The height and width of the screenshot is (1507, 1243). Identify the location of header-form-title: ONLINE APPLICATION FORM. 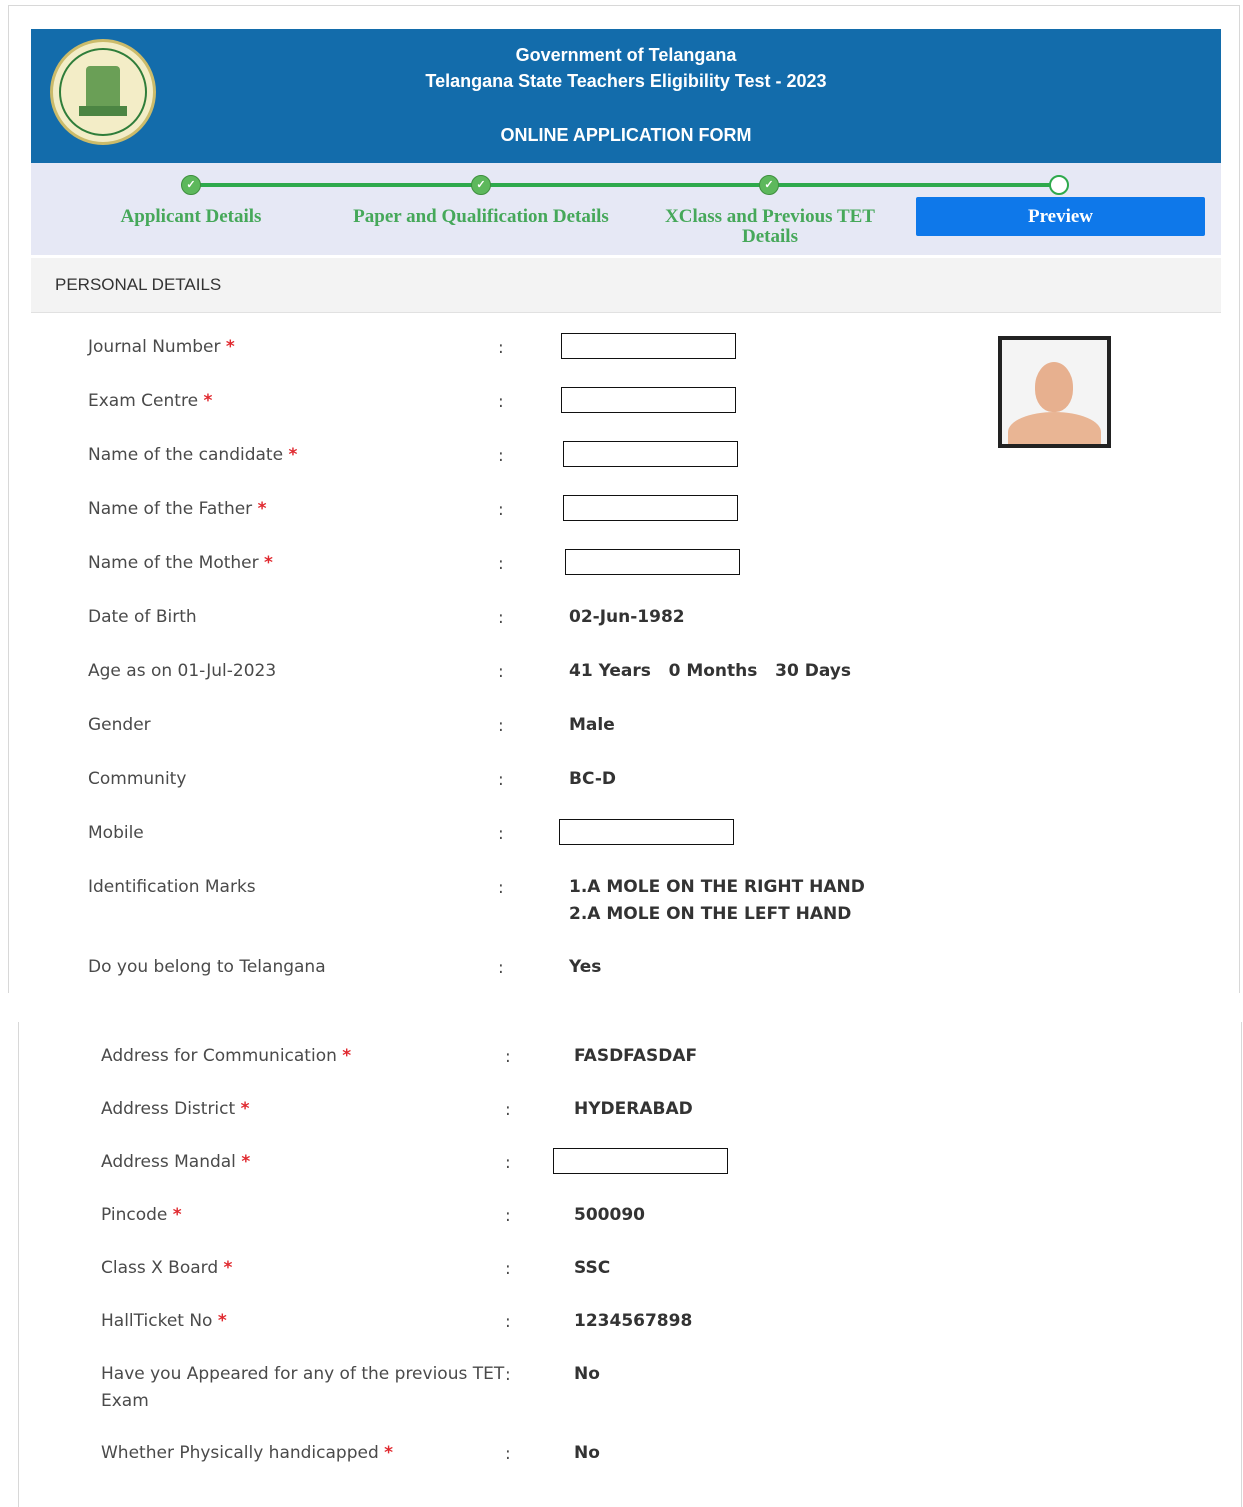
(626, 135).